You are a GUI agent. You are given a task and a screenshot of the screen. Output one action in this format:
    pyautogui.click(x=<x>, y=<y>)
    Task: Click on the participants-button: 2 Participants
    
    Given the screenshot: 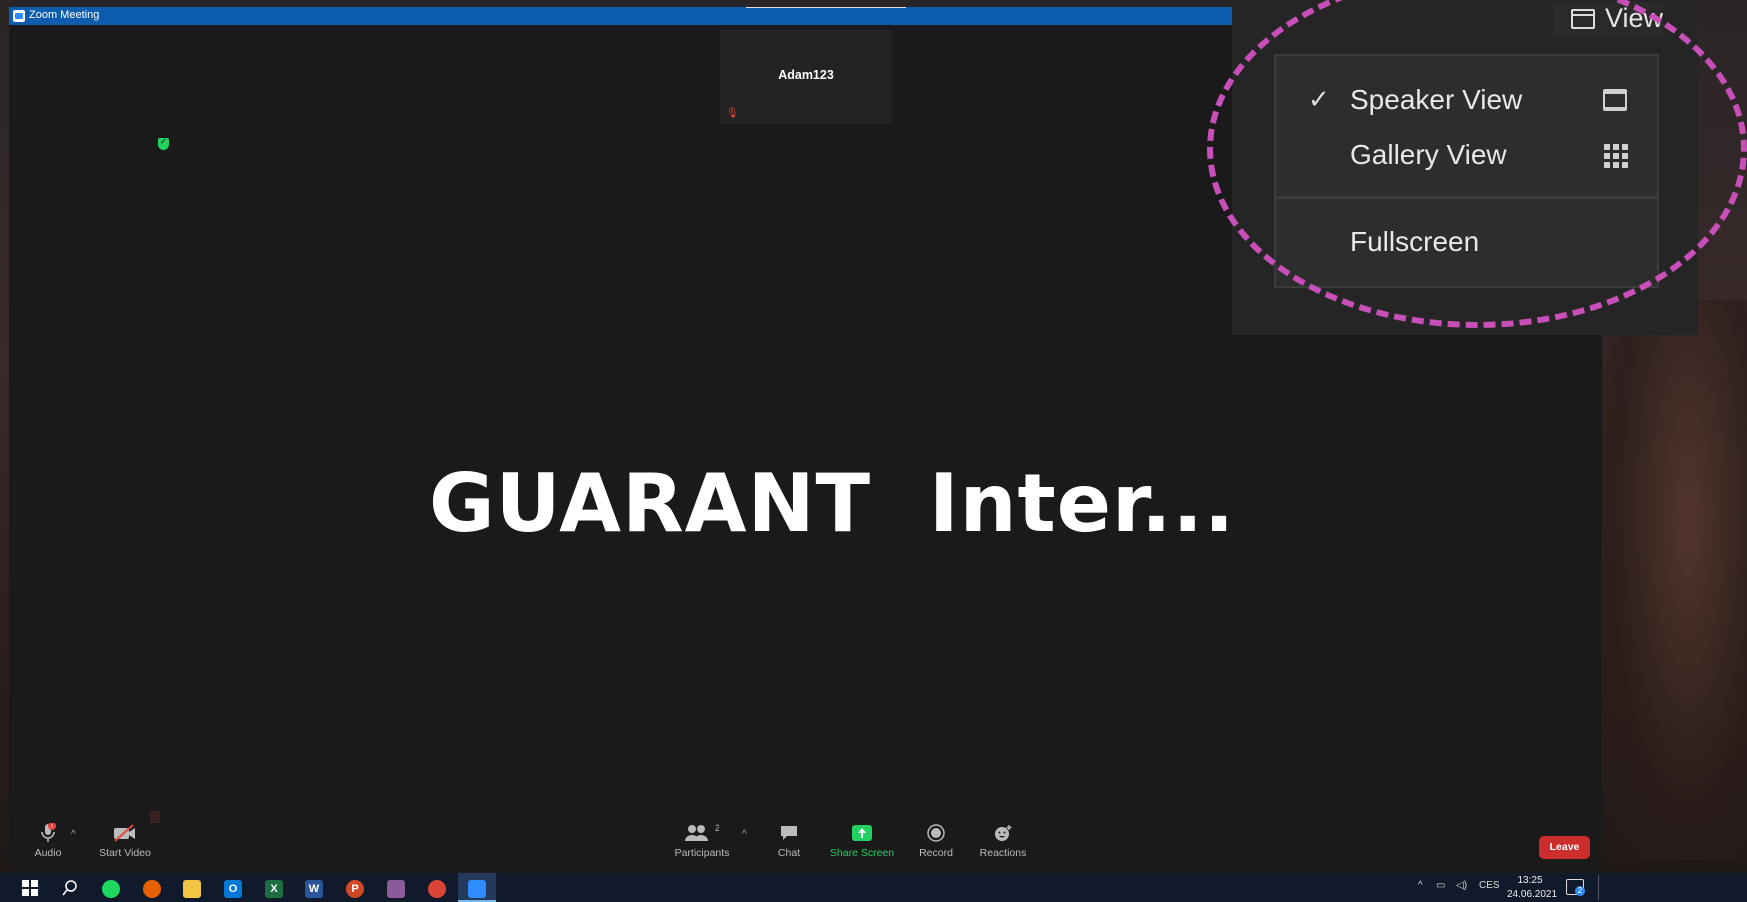 What is the action you would take?
    pyautogui.click(x=702, y=841)
    